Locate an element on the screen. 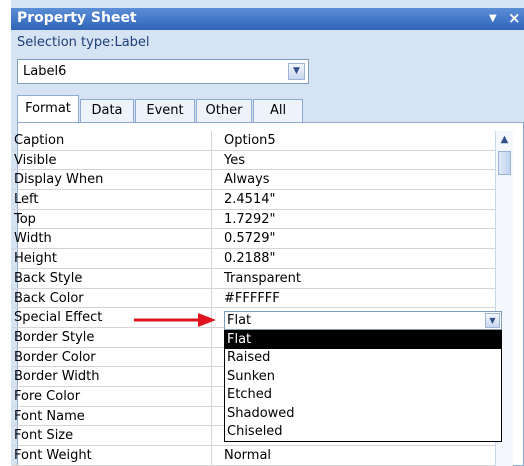 The width and height of the screenshot is (524, 466). property-name: Back Style is located at coordinates (112, 278).